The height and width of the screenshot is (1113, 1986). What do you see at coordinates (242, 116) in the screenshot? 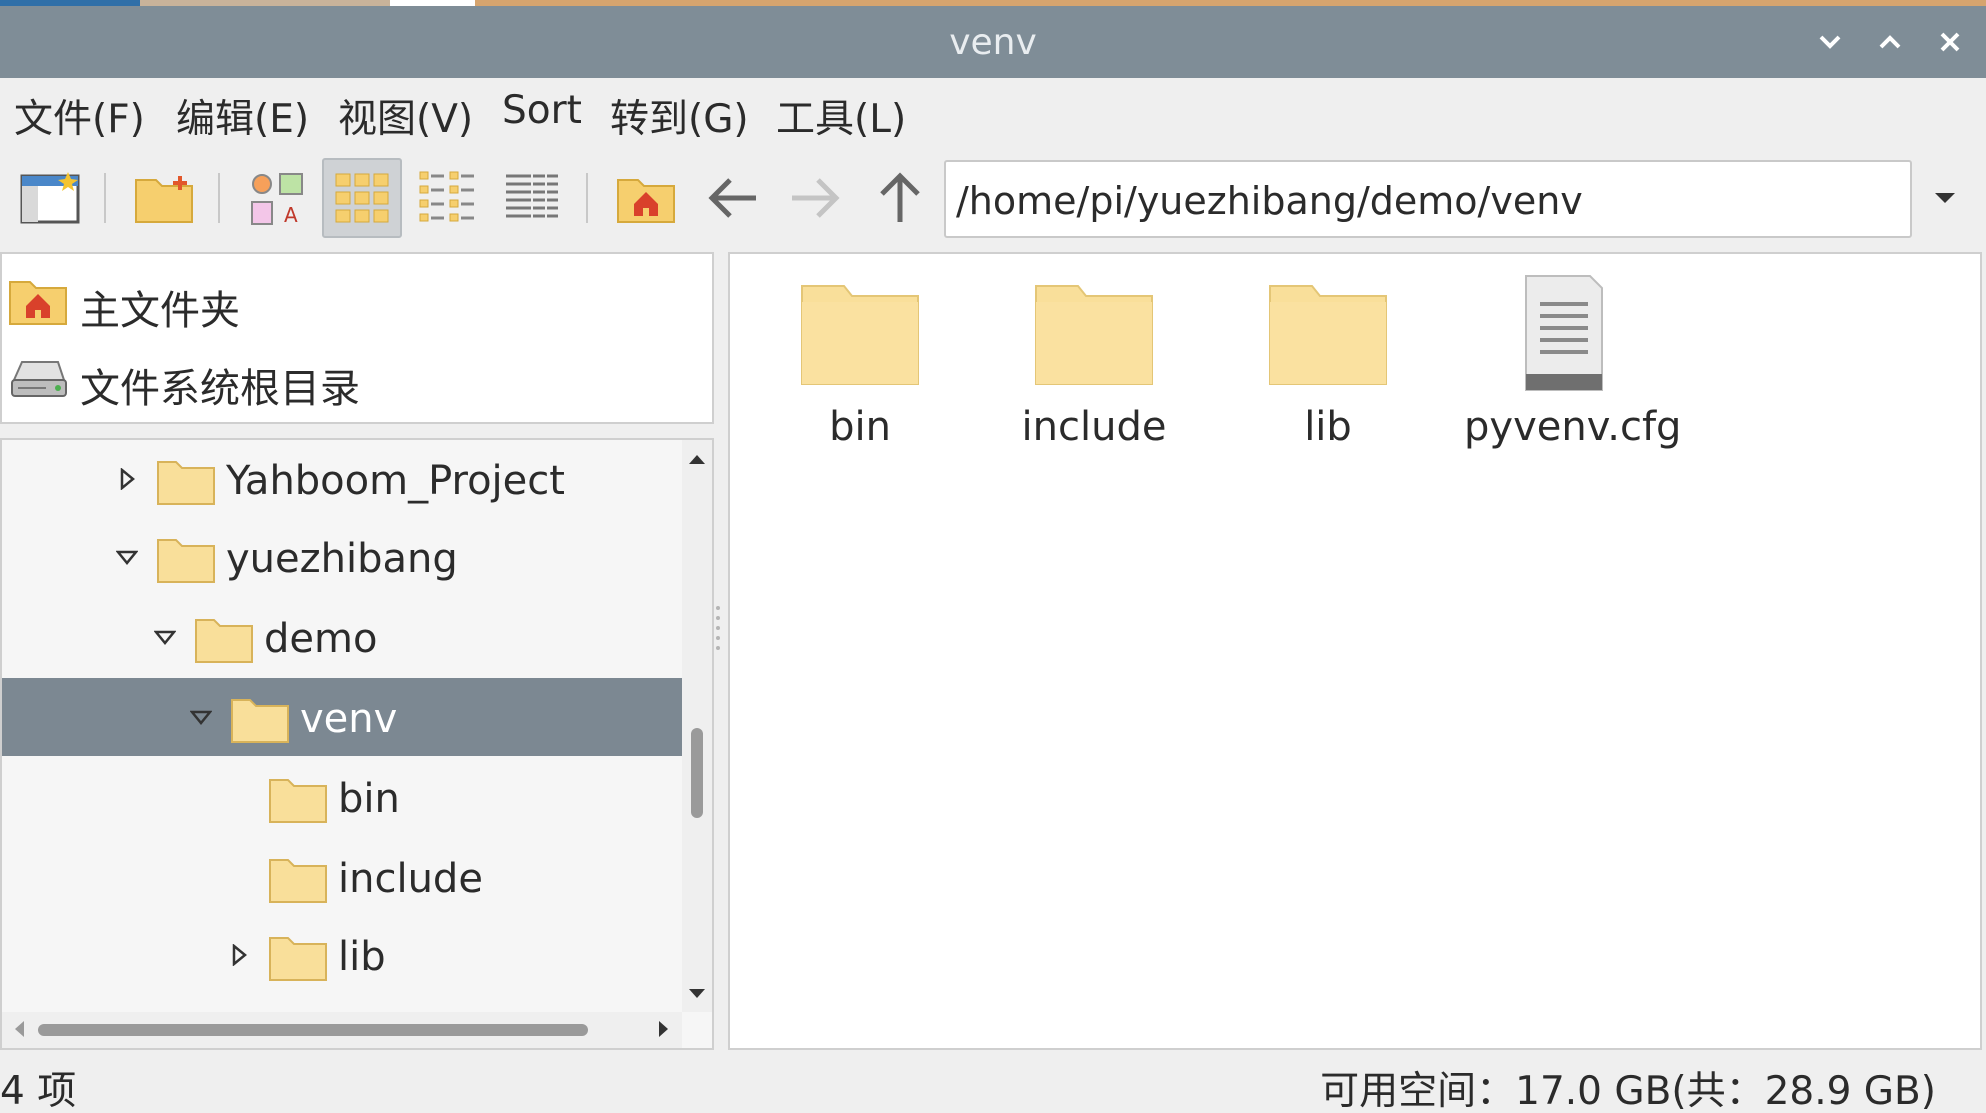
I see `menu-edit: 编辑(E)` at bounding box center [242, 116].